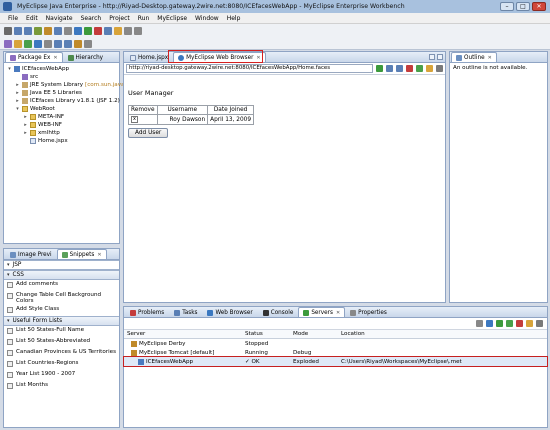 This screenshot has width=550, height=430. I want to click on tab-outline: Outline ✕, so click(474, 57).